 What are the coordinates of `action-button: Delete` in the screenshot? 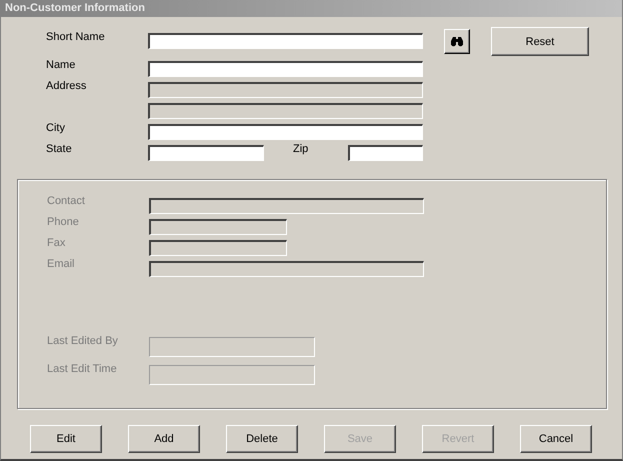 It's located at (262, 439).